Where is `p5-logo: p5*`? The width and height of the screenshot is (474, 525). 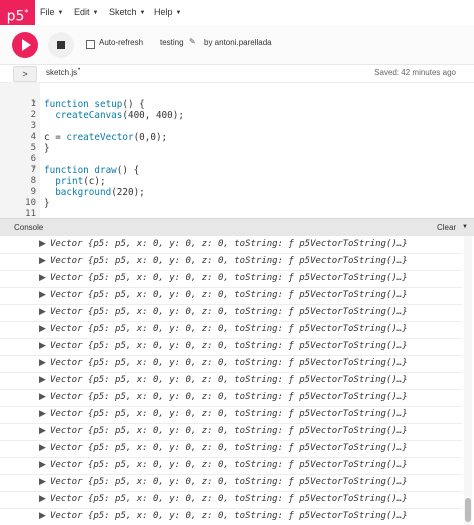 p5-logo: p5* is located at coordinates (17, 12).